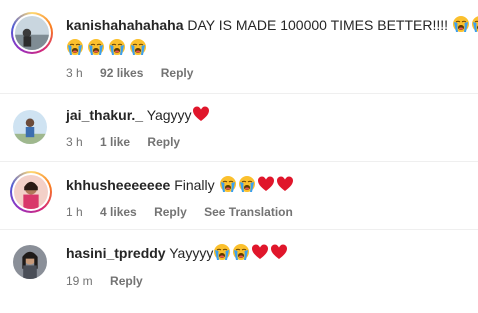 This screenshot has width=478, height=313. I want to click on comment-line: jai_thakur._ Yagyyy, so click(138, 115).